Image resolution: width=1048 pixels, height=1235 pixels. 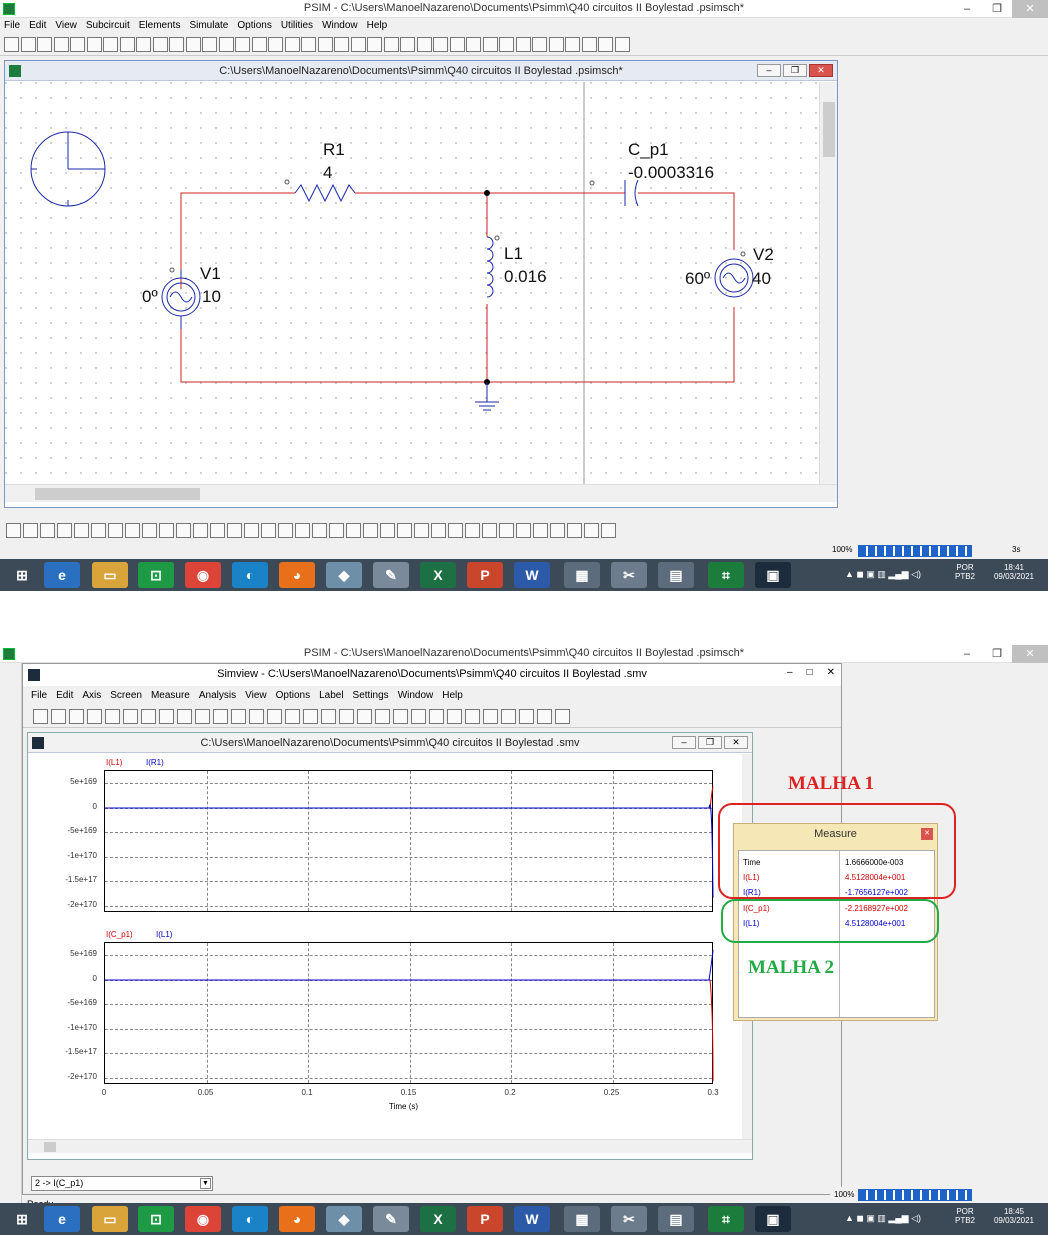 I want to click on minimize-button: –, so click(x=967, y=9).